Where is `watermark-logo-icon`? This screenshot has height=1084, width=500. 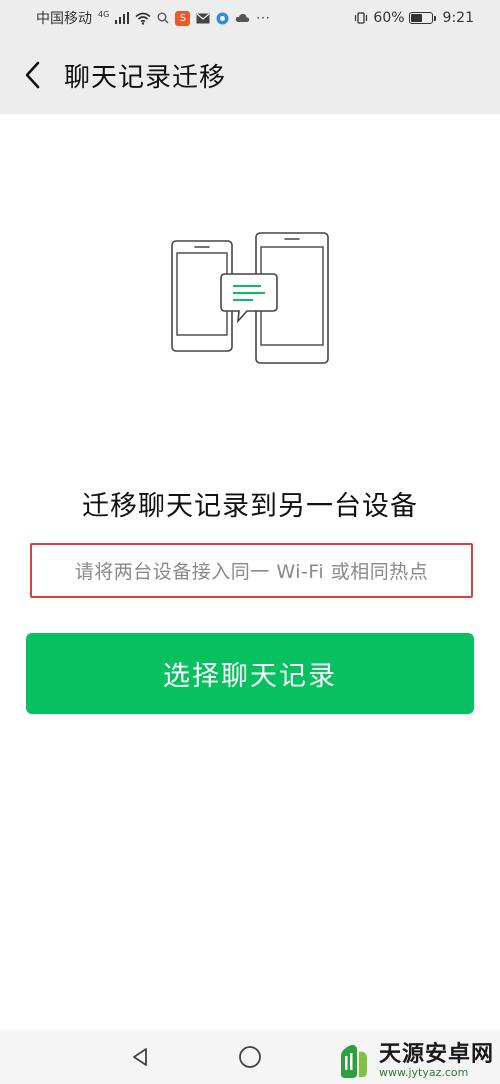 watermark-logo-icon is located at coordinates (353, 1061).